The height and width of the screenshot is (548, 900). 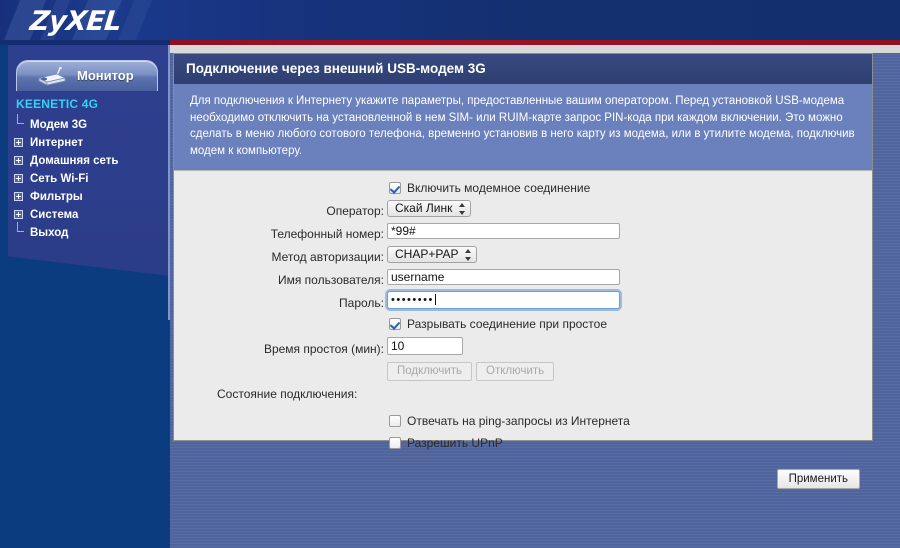 I want to click on sidebar-item-wifi-network: Сеть Wi-Fi, so click(x=89, y=179).